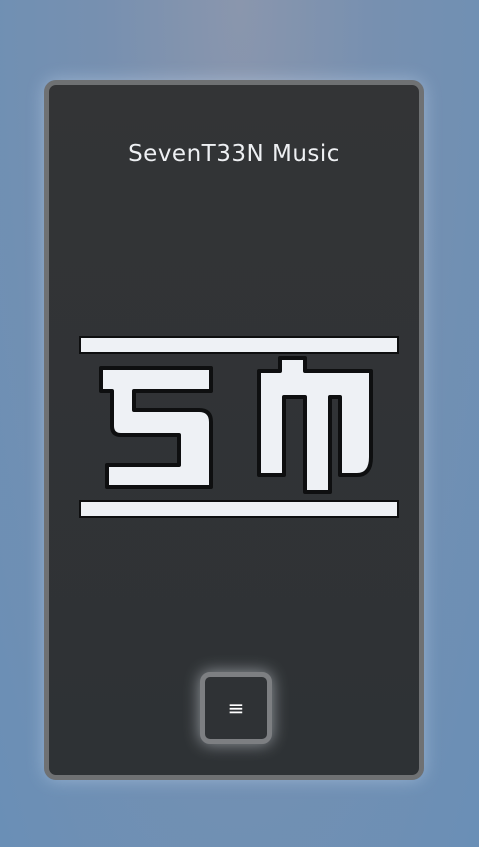 The height and width of the screenshot is (847, 479). Describe the element at coordinates (156, 427) in the screenshot. I see `logo-letter-s` at that location.